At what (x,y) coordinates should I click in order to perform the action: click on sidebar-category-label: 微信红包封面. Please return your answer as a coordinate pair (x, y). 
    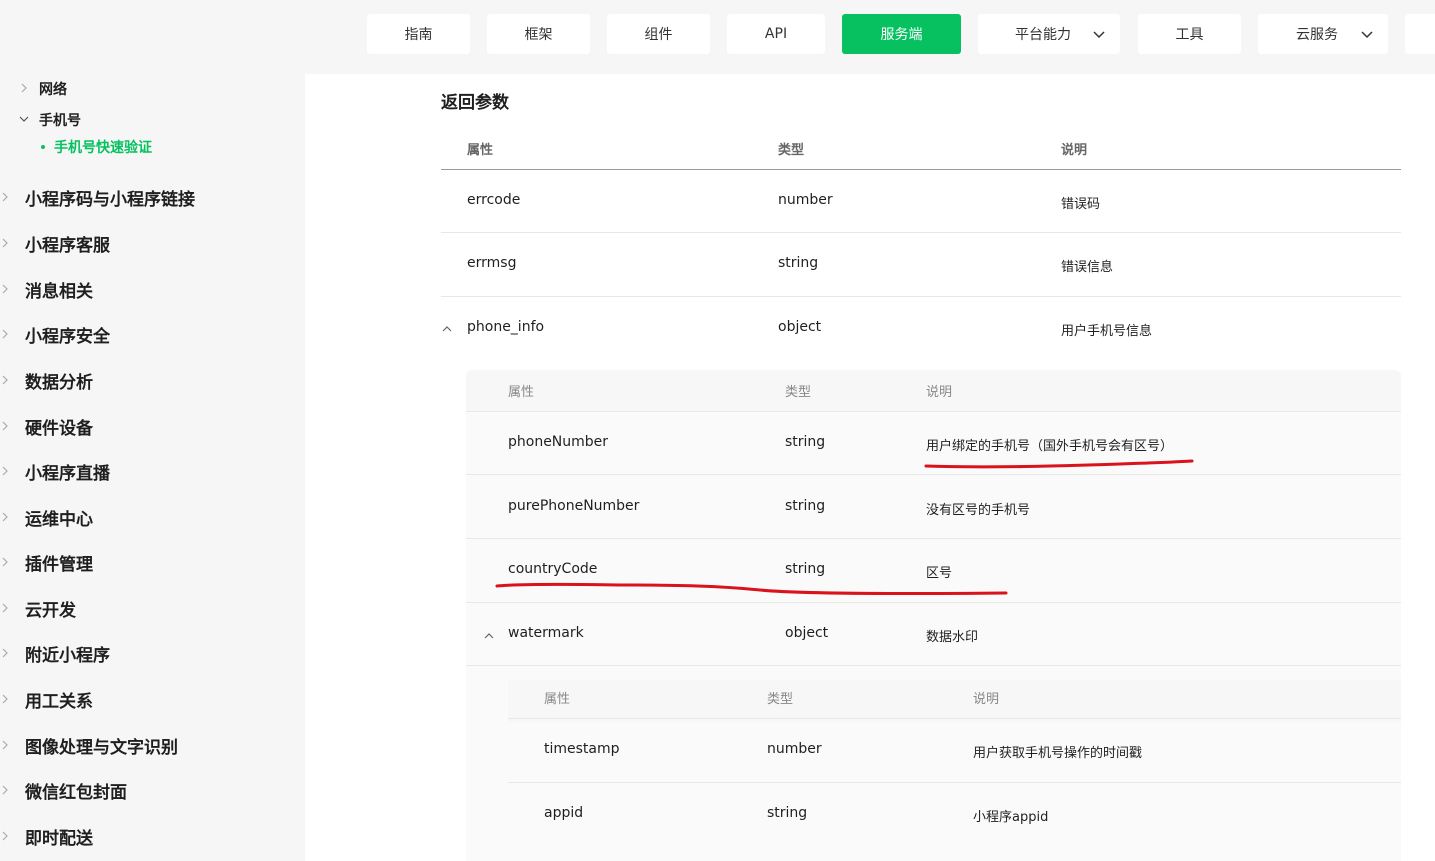
    Looking at the image, I should click on (76, 792).